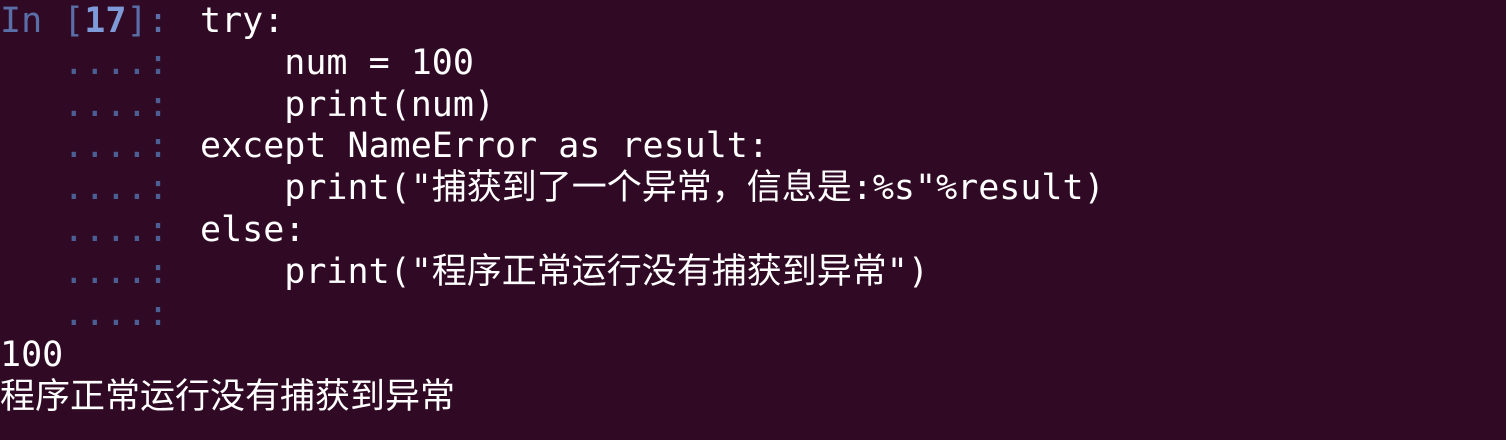  What do you see at coordinates (753, 22) in the screenshot?
I see `input-line-1: In [17]: try:` at bounding box center [753, 22].